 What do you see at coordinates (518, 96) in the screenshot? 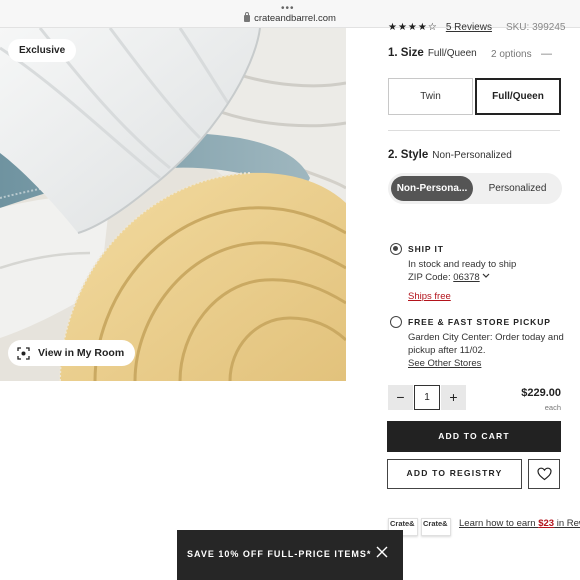
I see `size-option-full-queen: Full/Queen` at bounding box center [518, 96].